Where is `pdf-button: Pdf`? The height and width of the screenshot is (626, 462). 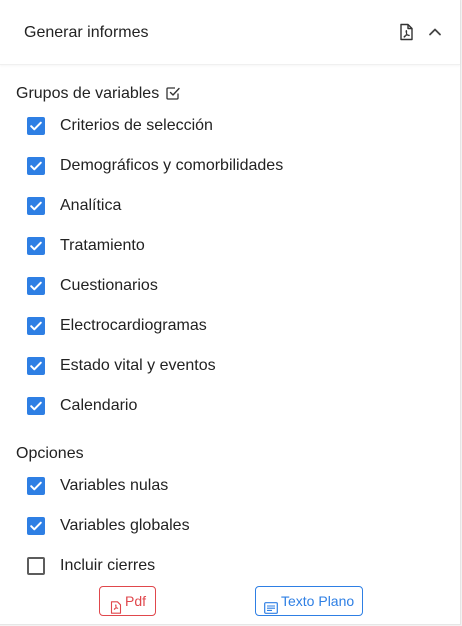 pdf-button: Pdf is located at coordinates (127, 601).